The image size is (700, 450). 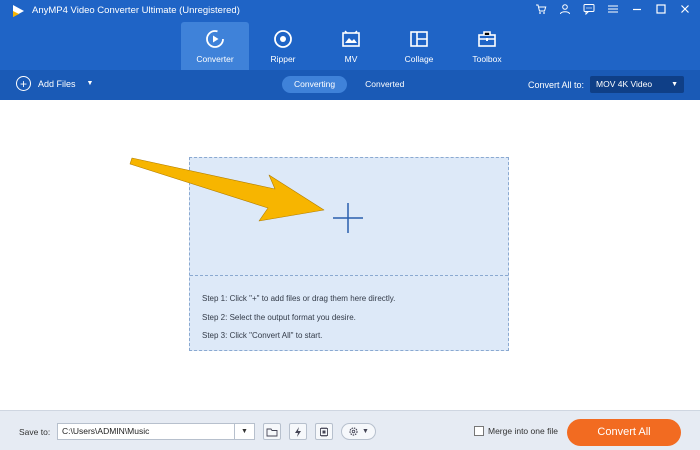 What do you see at coordinates (262, 335) in the screenshot?
I see `step-3: Step 3: Click "Convert All" to start.` at bounding box center [262, 335].